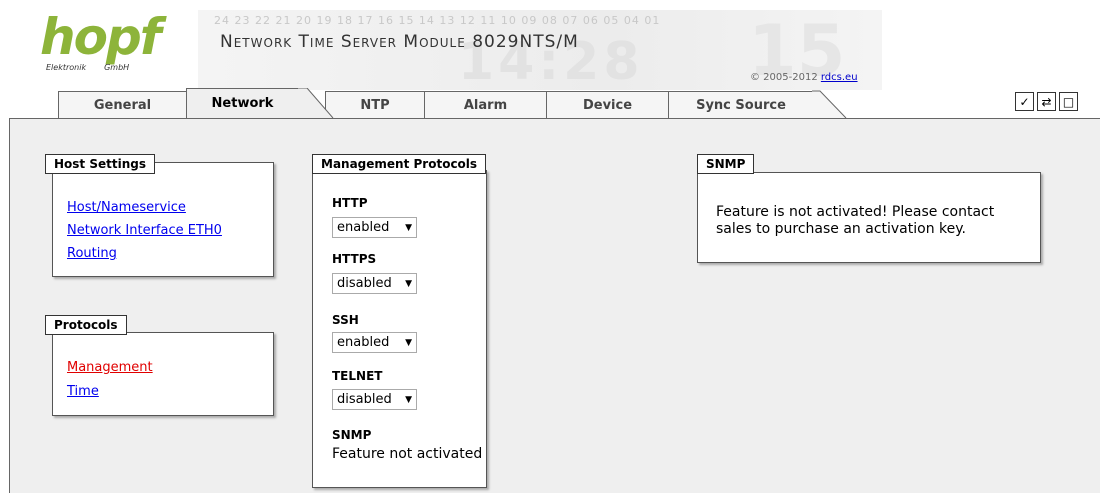 This screenshot has height=493, width=1100. What do you see at coordinates (841, 229) in the screenshot?
I see `snmp-message-line2: sales to purchase an activation key.` at bounding box center [841, 229].